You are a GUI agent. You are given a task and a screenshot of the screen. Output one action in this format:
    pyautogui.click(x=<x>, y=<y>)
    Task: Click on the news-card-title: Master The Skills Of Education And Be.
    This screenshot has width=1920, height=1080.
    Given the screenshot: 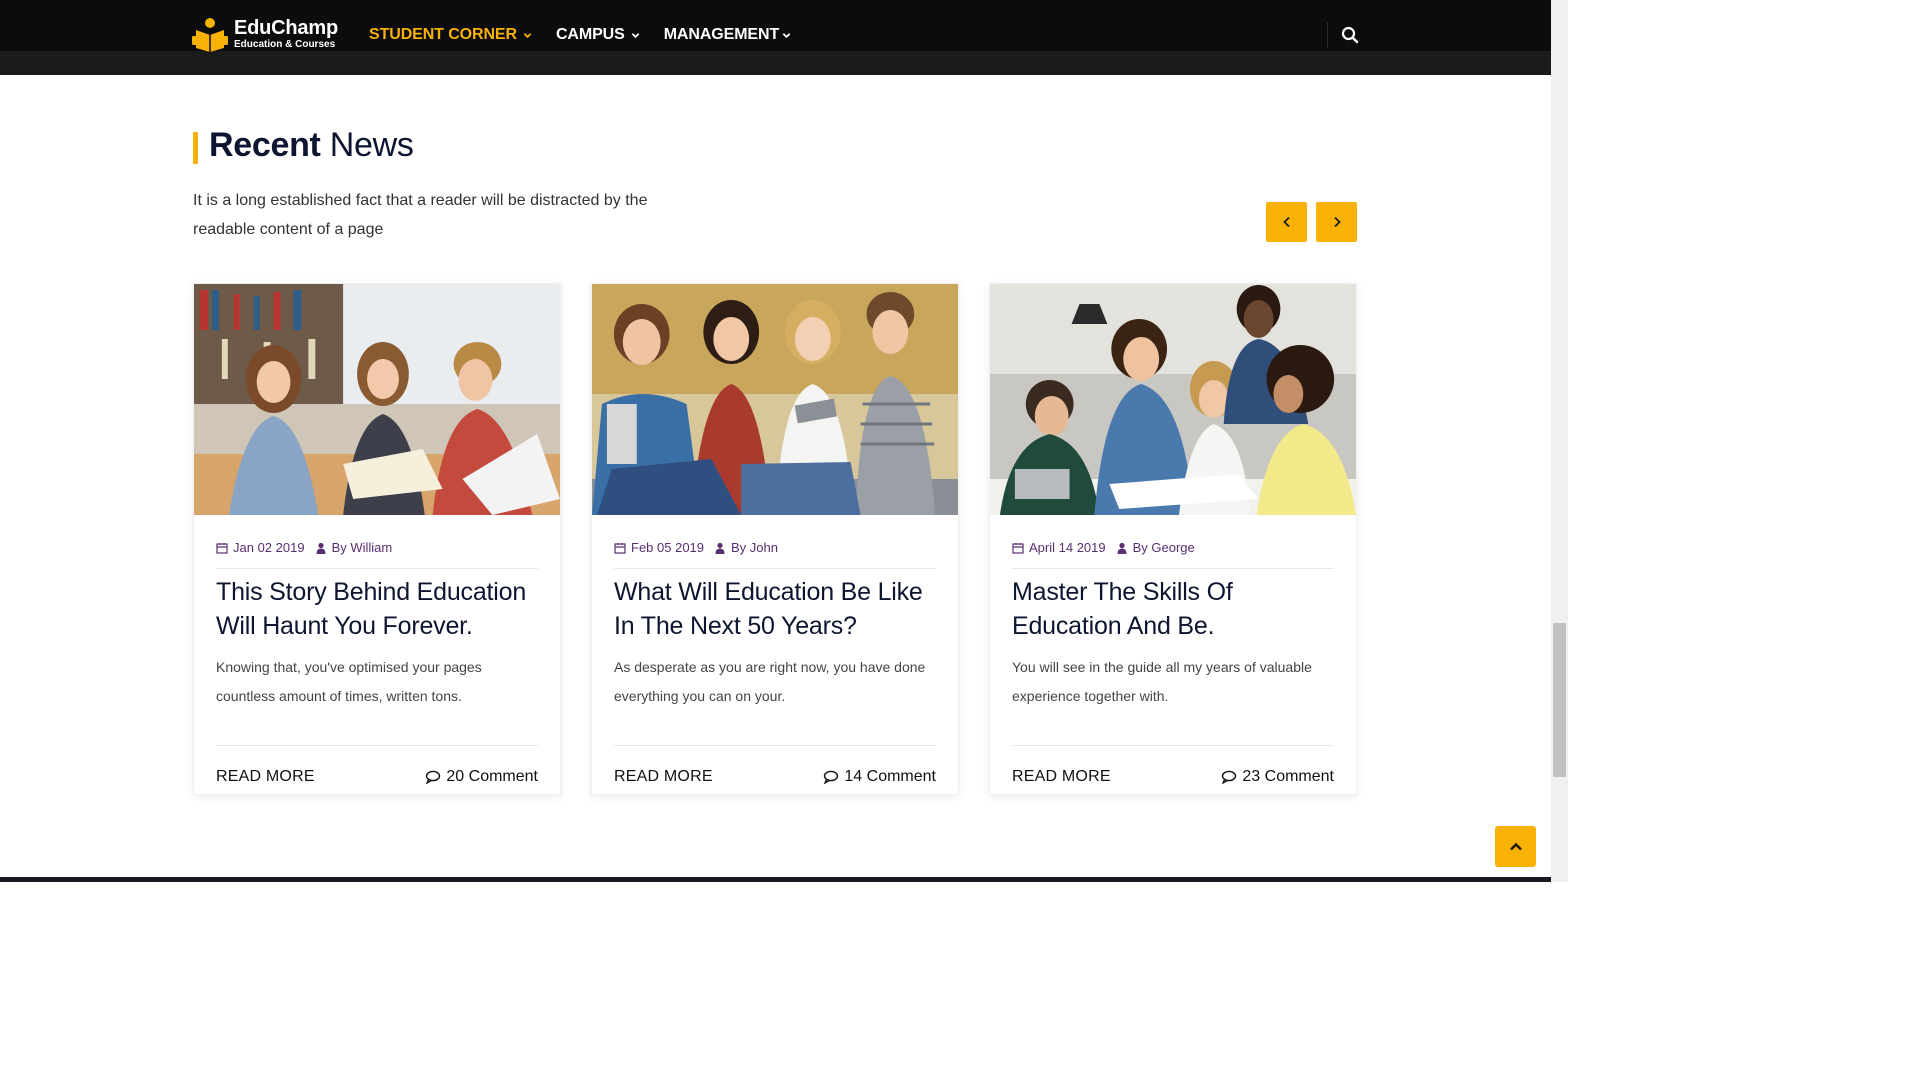 What is the action you would take?
    pyautogui.click(x=1173, y=609)
    